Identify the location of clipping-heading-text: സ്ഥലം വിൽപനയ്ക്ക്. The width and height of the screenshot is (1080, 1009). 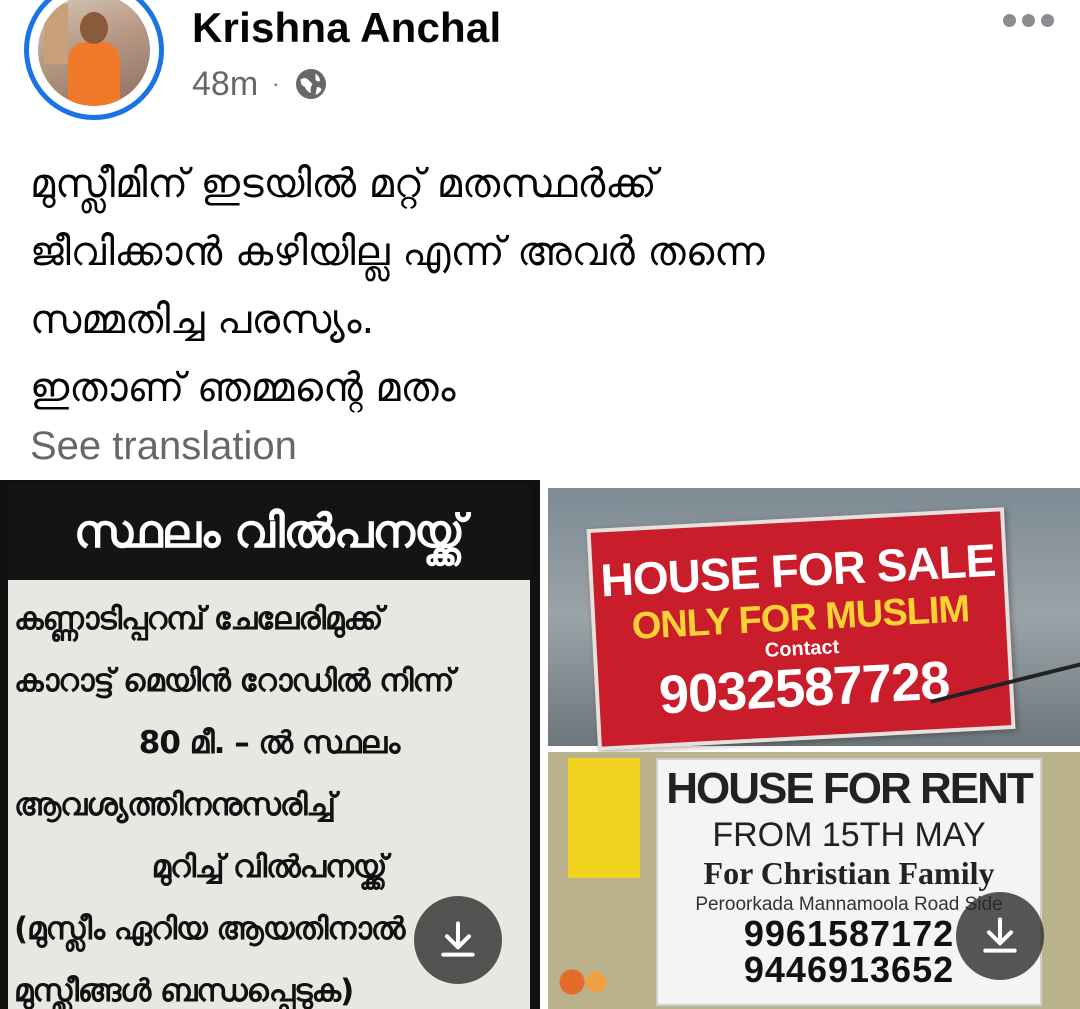
(269, 531).